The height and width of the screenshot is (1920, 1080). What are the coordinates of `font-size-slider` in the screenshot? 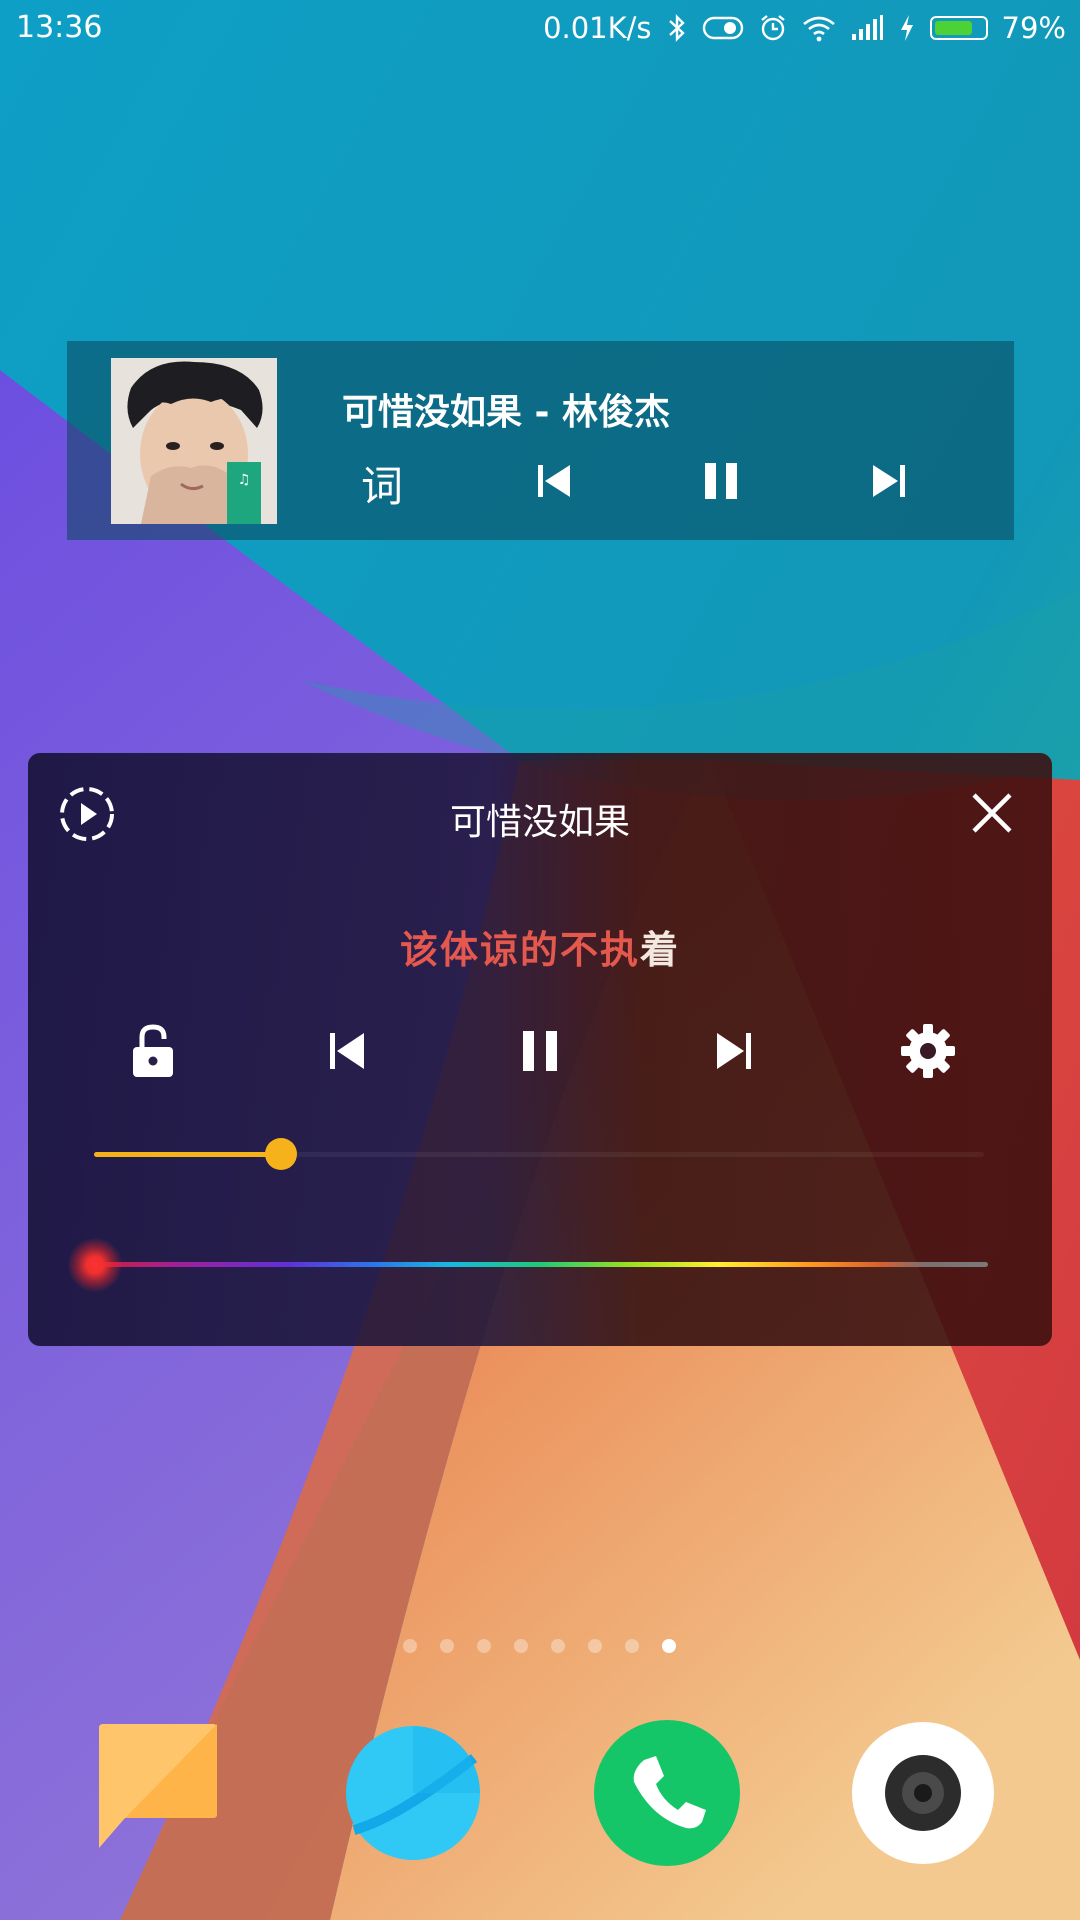 It's located at (539, 1154).